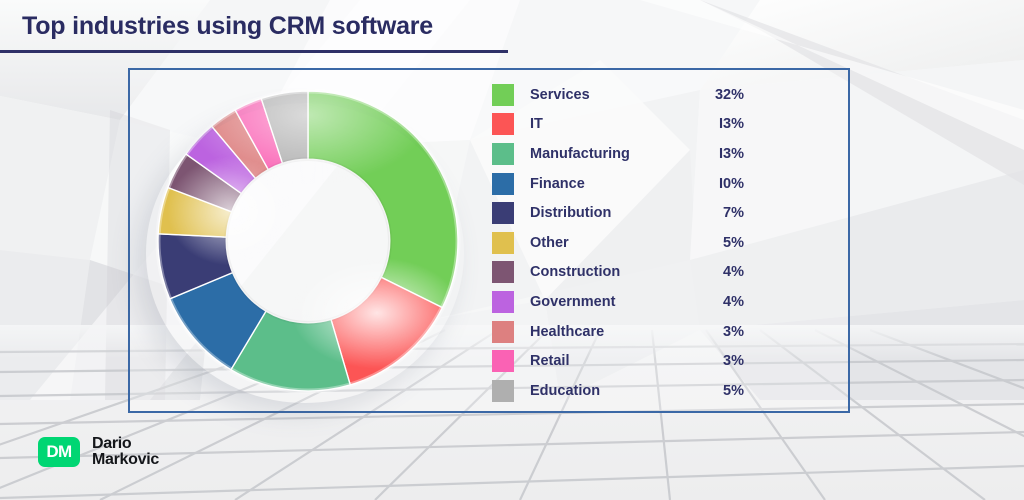 This screenshot has width=1024, height=500. What do you see at coordinates (618, 95) in the screenshot?
I see `legend-item: Services 32%` at bounding box center [618, 95].